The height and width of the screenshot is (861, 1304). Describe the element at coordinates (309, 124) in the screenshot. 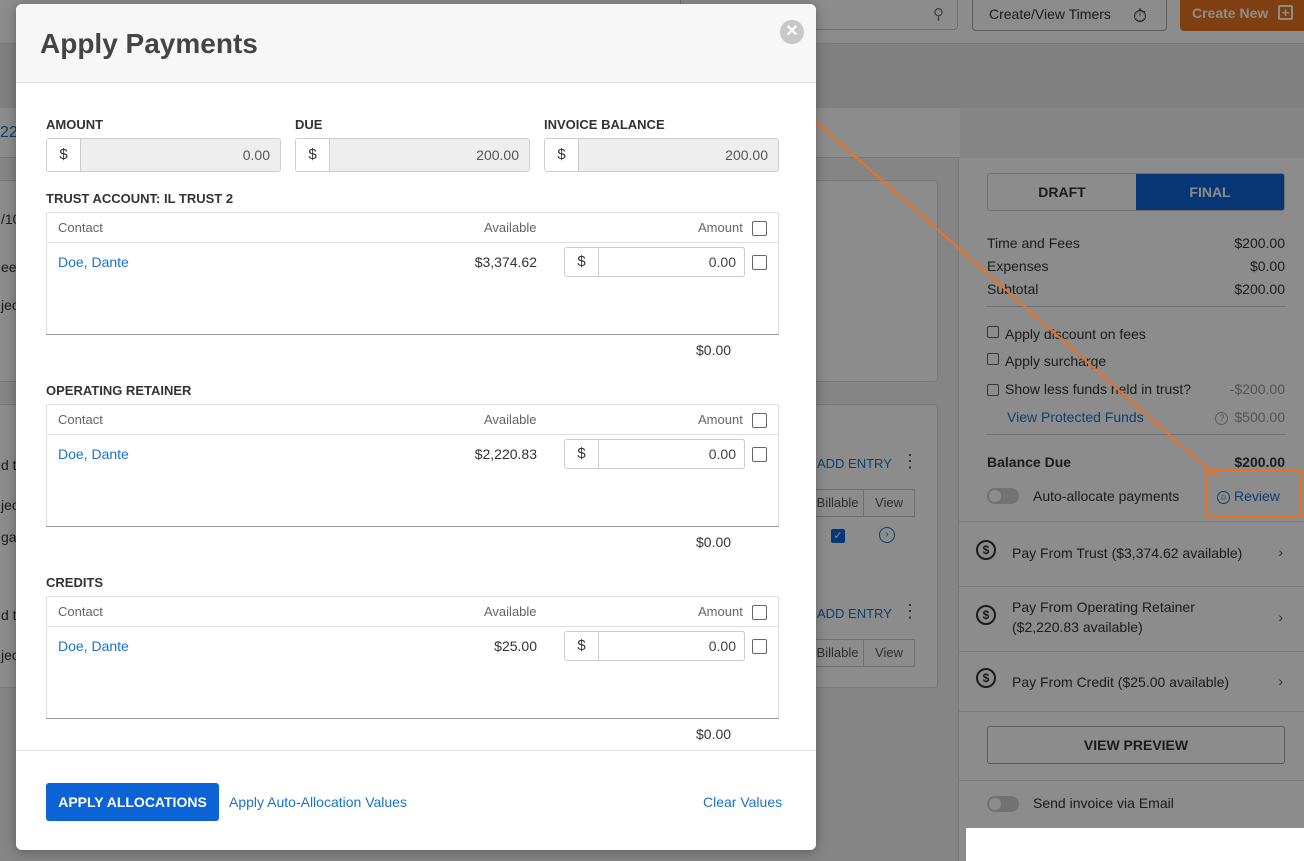

I see `due-label: DUE` at that location.